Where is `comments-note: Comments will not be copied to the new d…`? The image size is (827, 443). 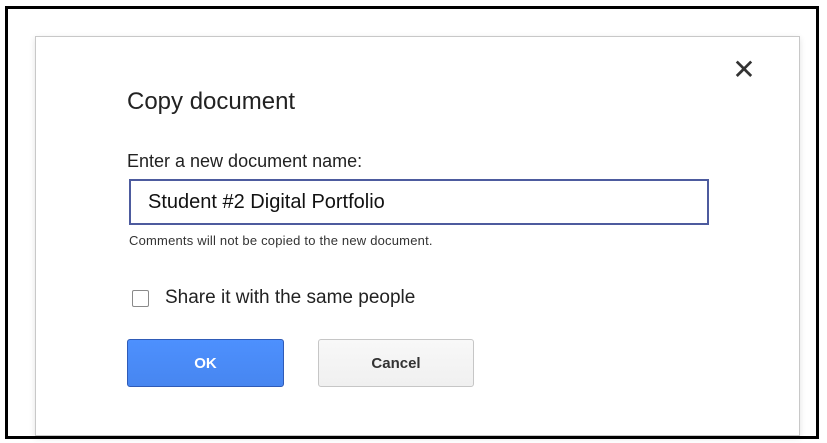 comments-note: Comments will not be copied to the new d… is located at coordinates (281, 240).